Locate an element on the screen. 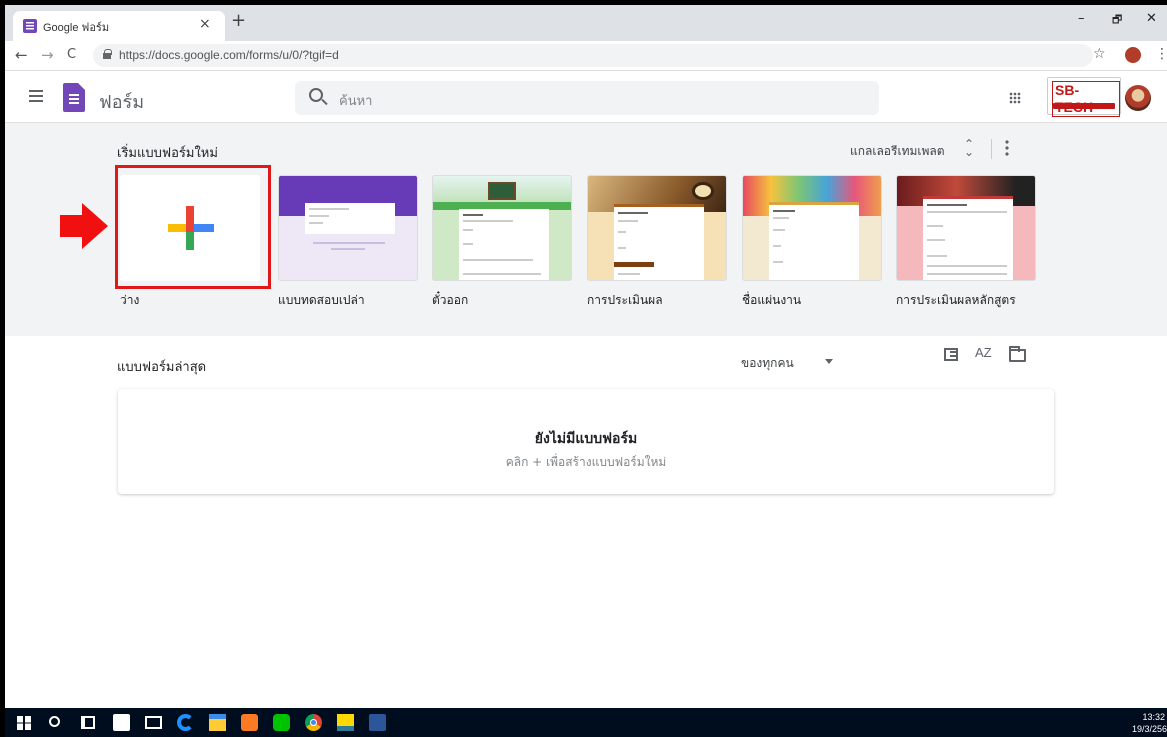 The image size is (1167, 737). account-avatar is located at coordinates (1138, 98).